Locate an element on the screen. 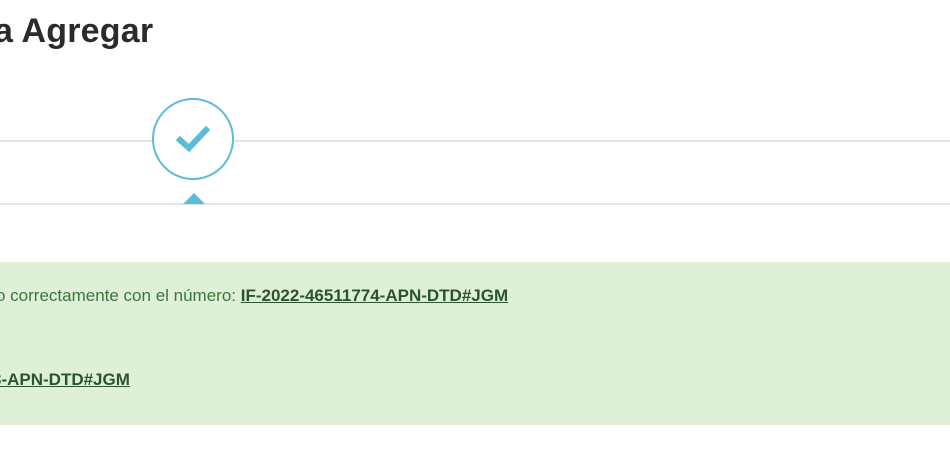  alert-secondary-line: 3-APN-DTD#JGM is located at coordinates (65, 380).